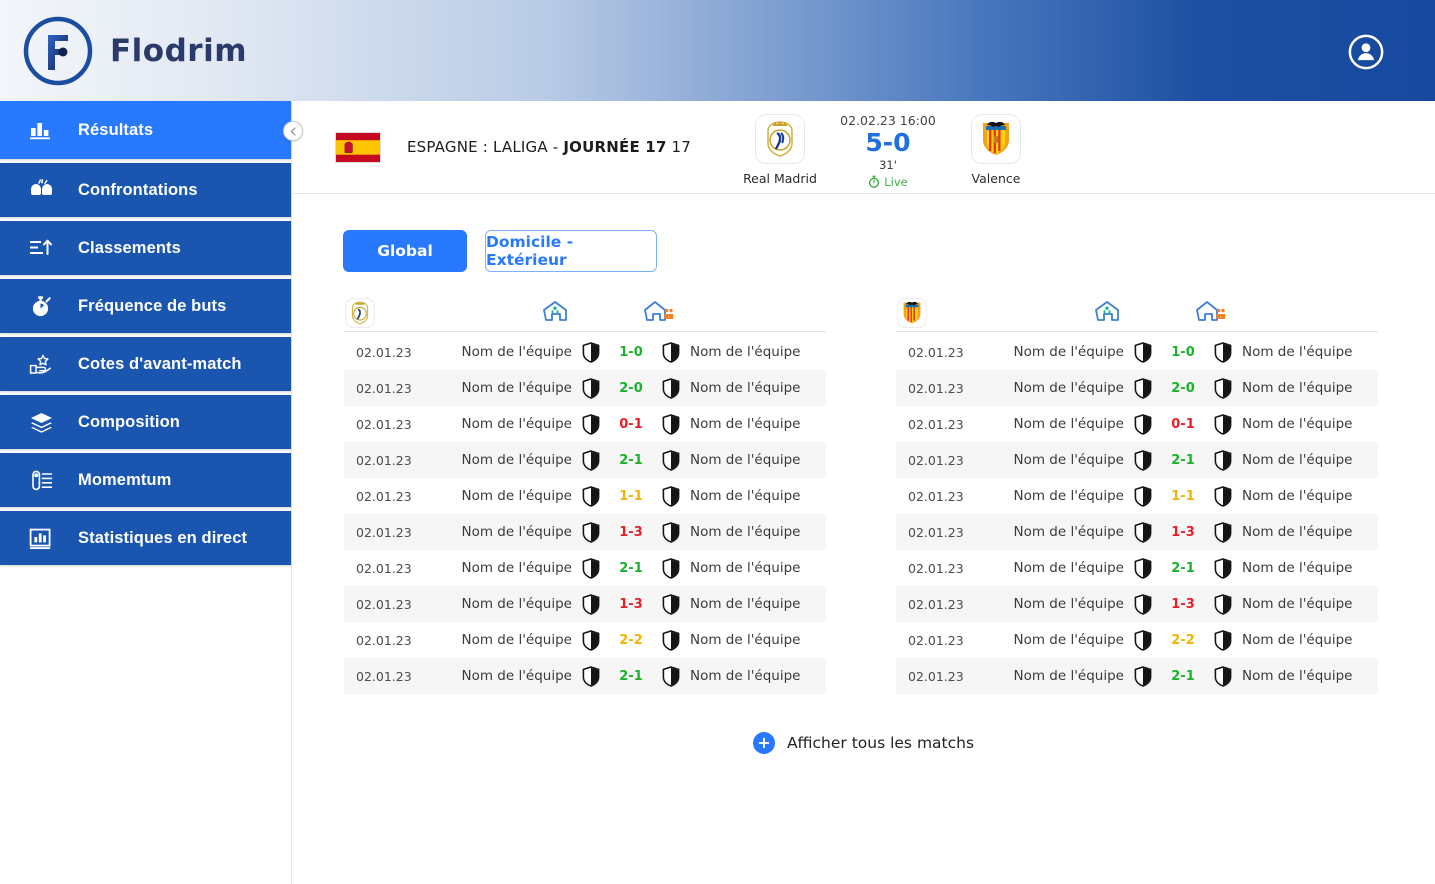 The width and height of the screenshot is (1435, 884). Describe the element at coordinates (358, 147) in the screenshot. I see `spain-flag-icon` at that location.